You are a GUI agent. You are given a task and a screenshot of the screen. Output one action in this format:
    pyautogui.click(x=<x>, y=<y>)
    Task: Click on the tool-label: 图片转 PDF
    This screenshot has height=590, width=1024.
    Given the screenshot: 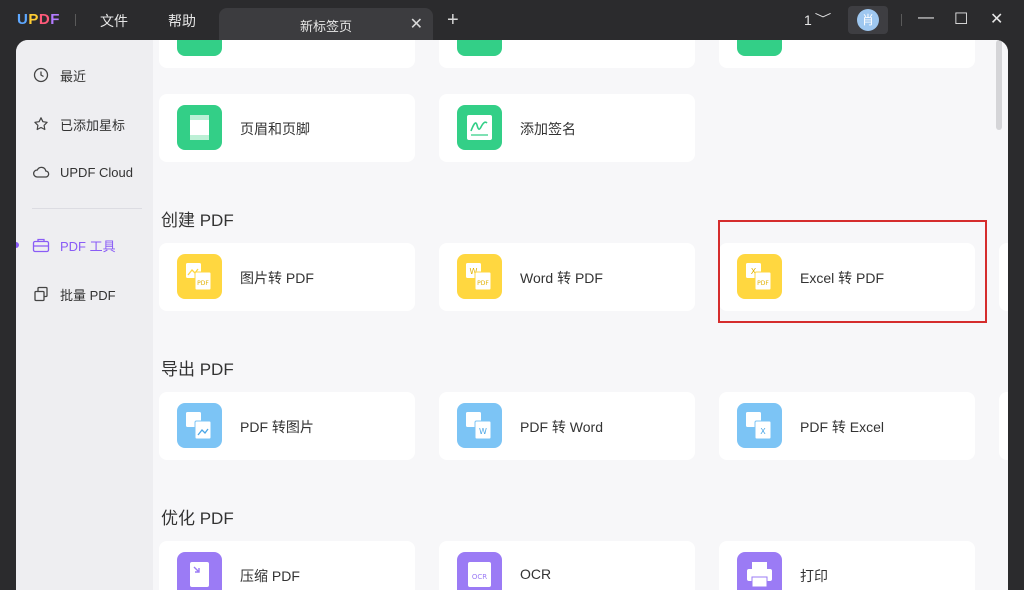 What is the action you would take?
    pyautogui.click(x=277, y=278)
    